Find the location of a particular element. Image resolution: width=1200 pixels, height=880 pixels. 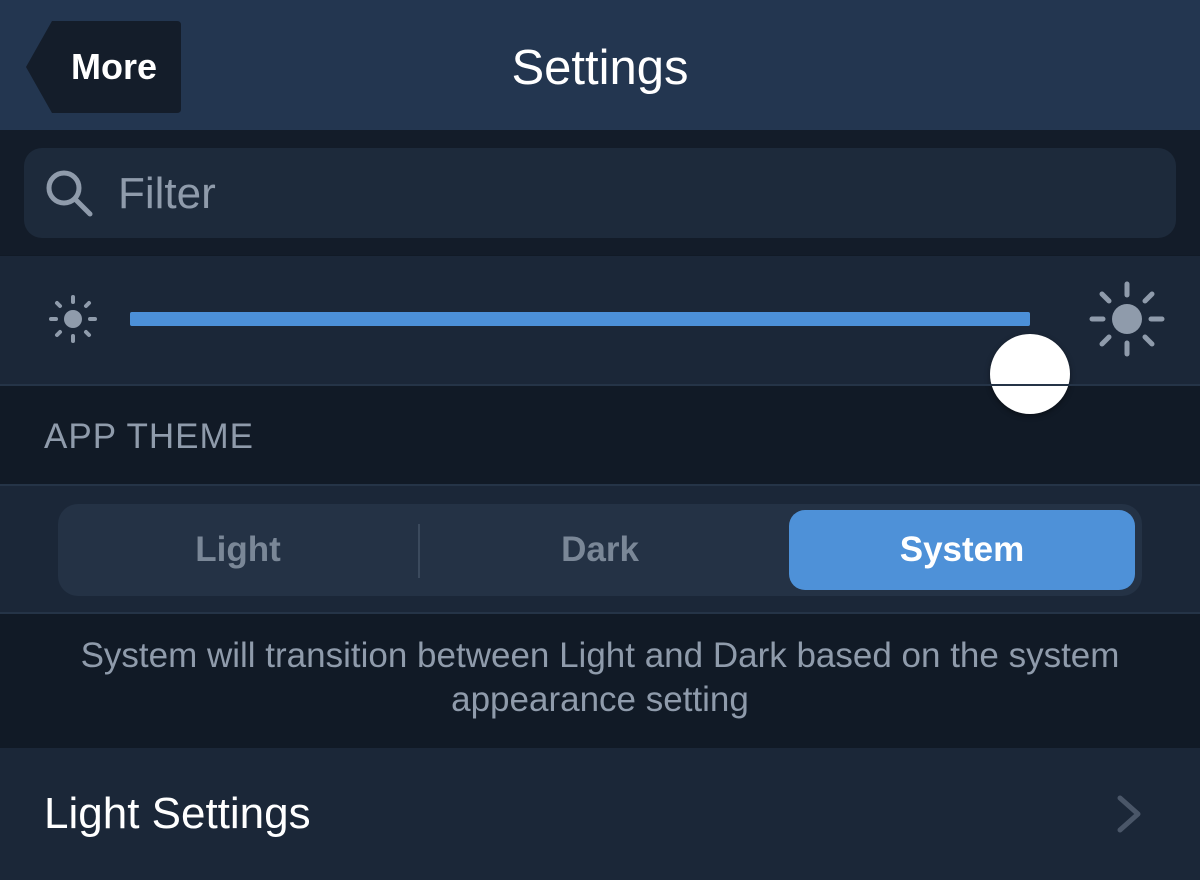

brightness-slider-fill is located at coordinates (580, 319).